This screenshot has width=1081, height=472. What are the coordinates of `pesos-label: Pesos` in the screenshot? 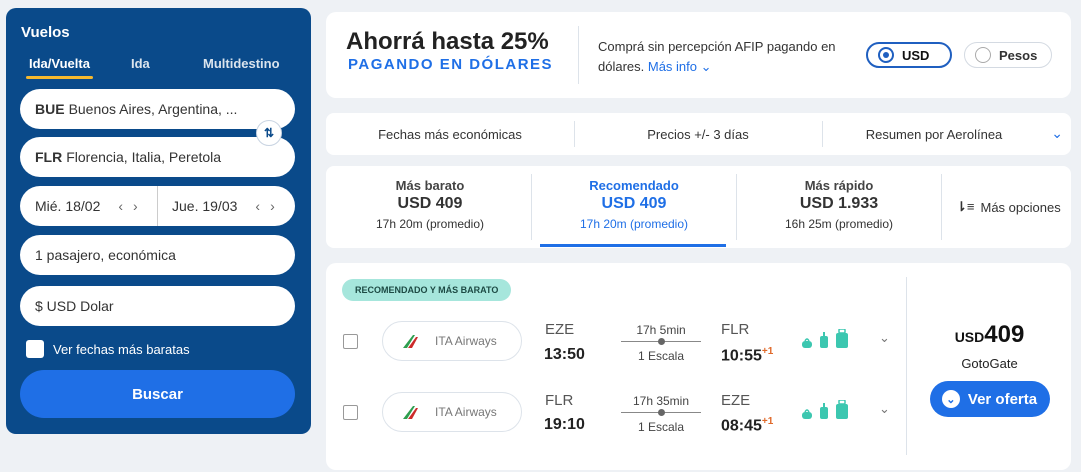 It's located at (1018, 55).